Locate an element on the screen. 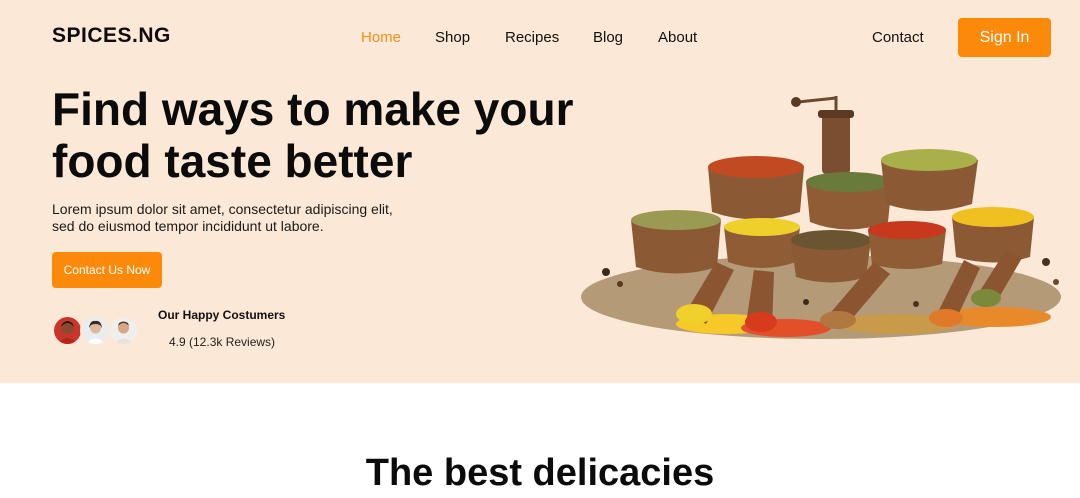 The height and width of the screenshot is (498, 1080). hero-headline: Find ways to make your food taste better is located at coordinates (313, 135).